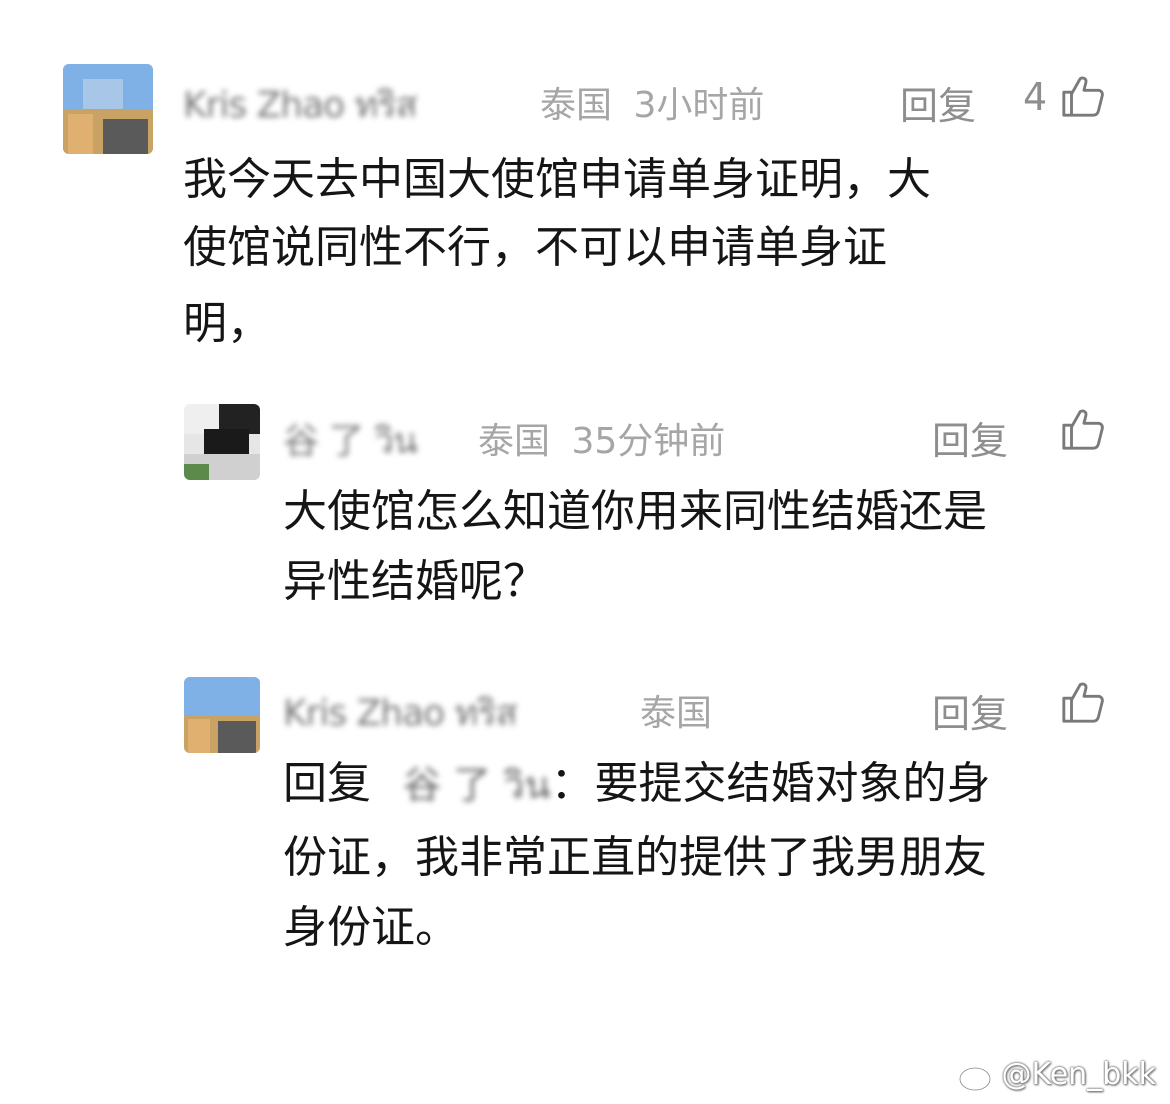  I want to click on reply-target-user: 谷 了 วิน, so click(476, 785).